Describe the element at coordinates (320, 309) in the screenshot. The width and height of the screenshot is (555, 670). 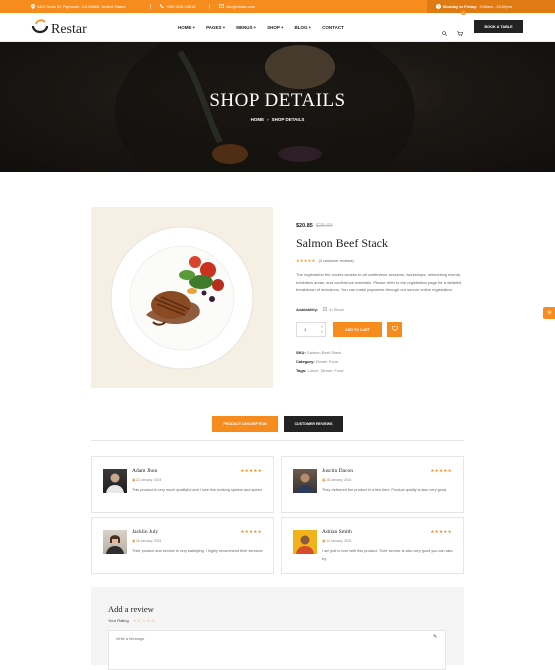
I see `availability: Availability: In Stock` at that location.